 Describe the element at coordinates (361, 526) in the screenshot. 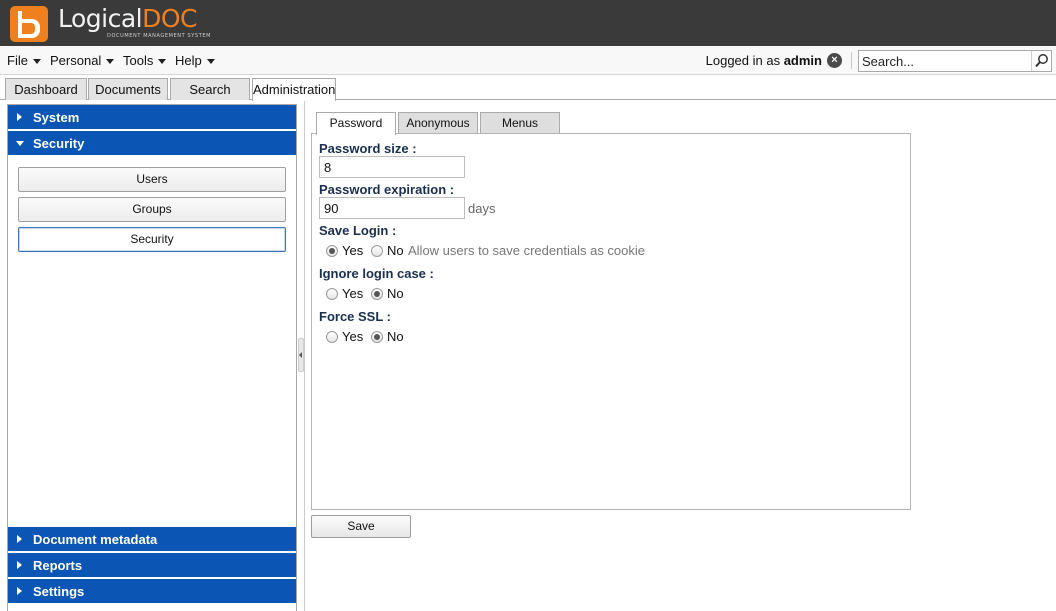

I see `save-button: Save` at that location.